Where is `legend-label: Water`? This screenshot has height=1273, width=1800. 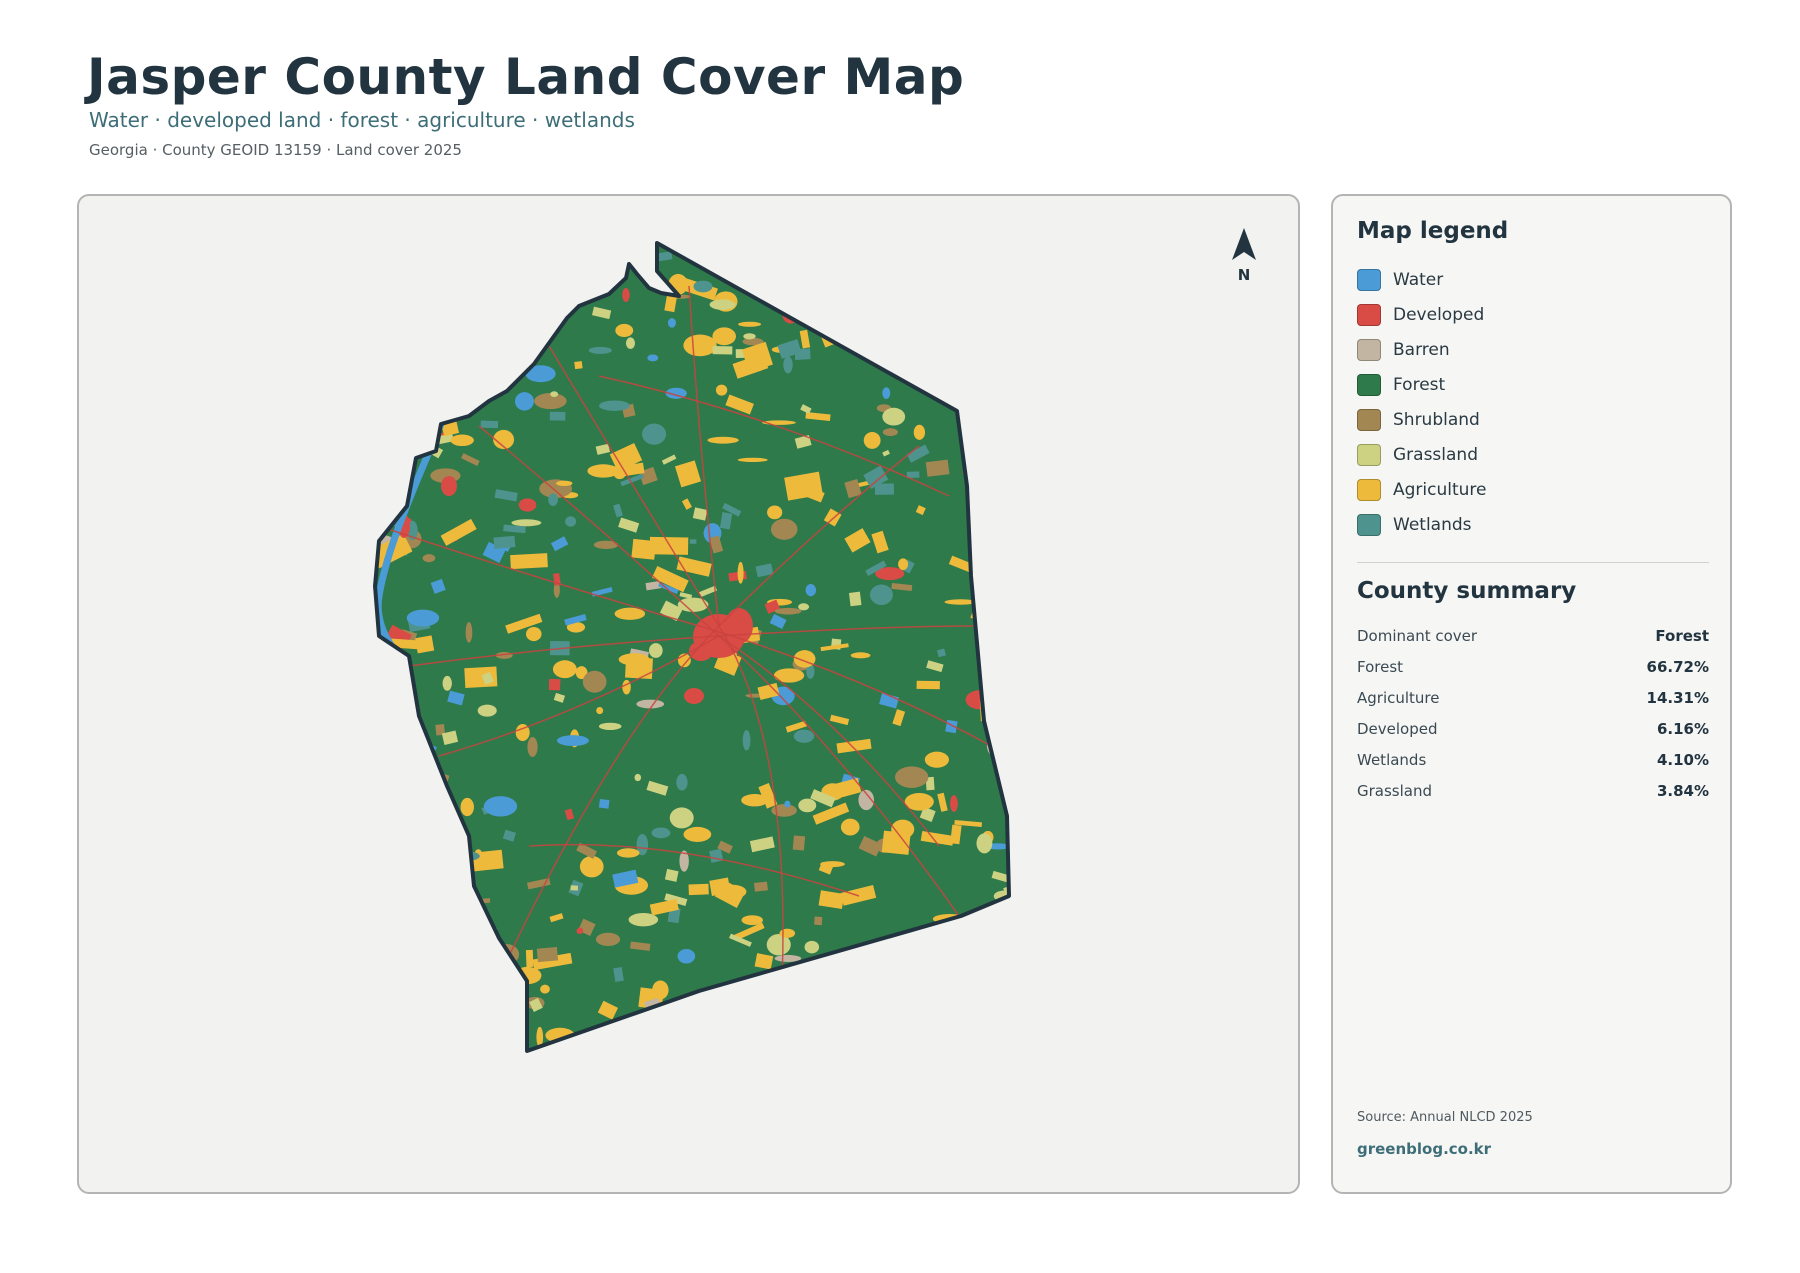 legend-label: Water is located at coordinates (1418, 279).